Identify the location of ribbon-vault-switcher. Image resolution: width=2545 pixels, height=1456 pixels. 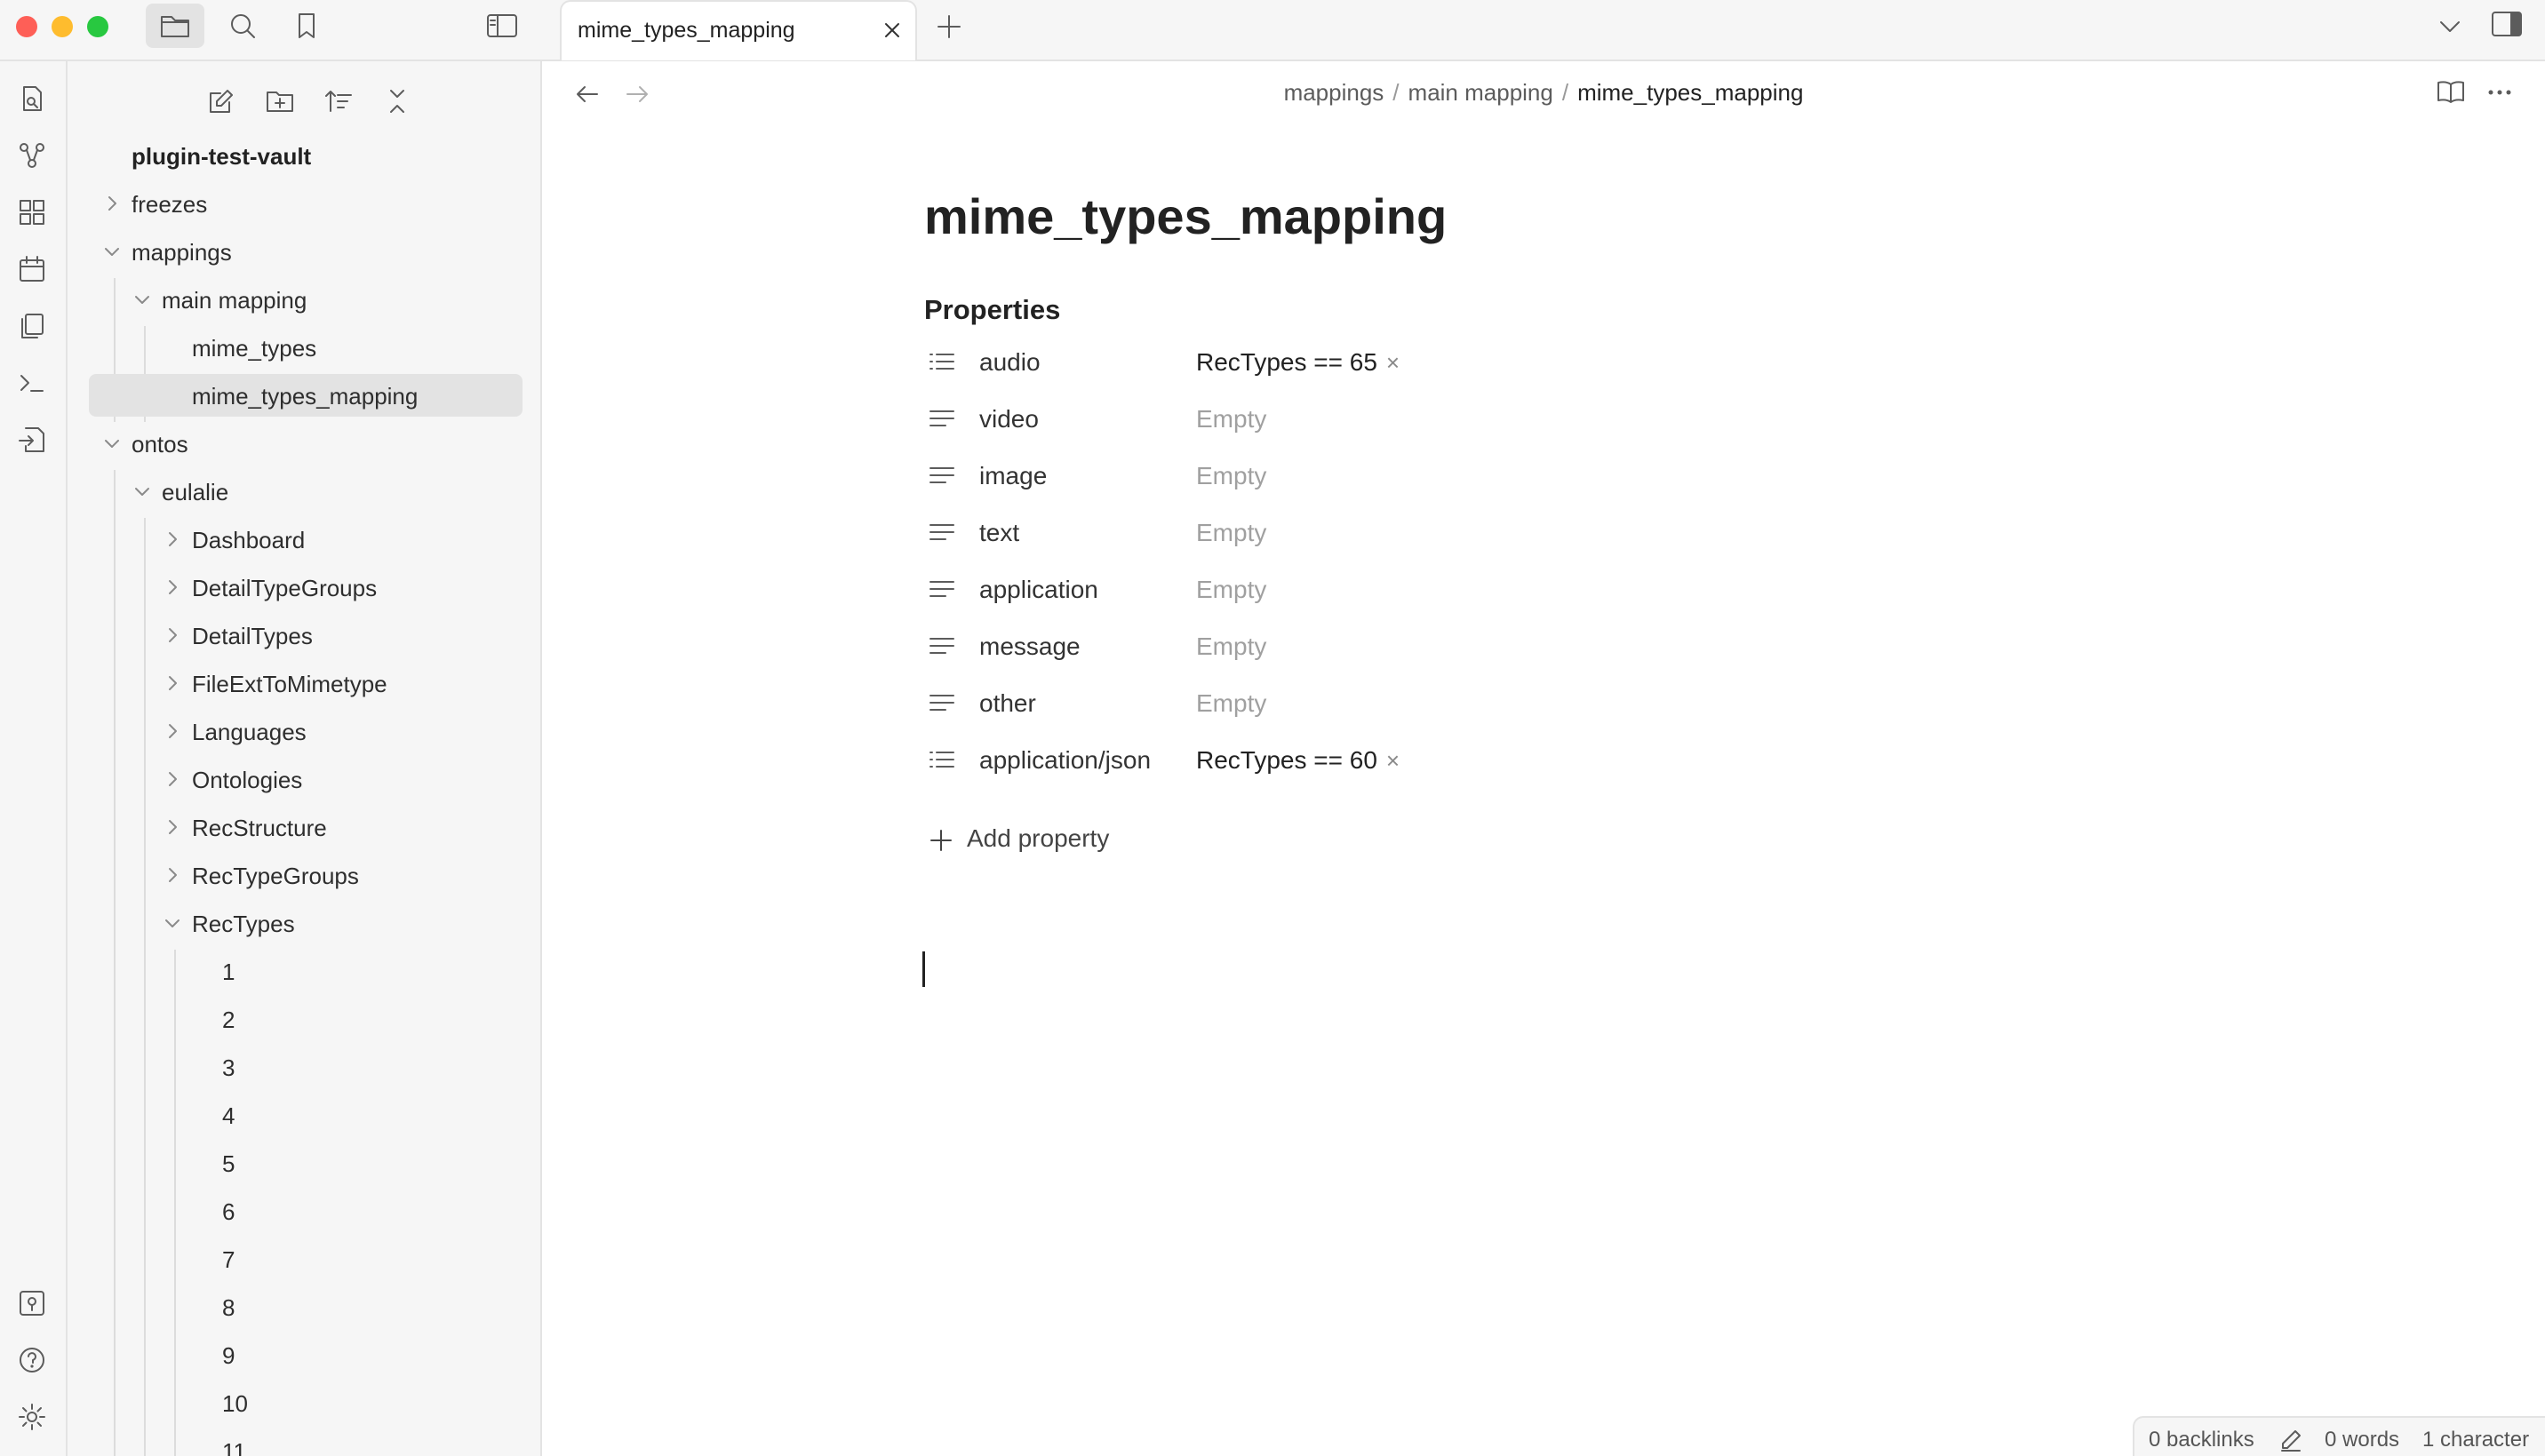
(32, 1303).